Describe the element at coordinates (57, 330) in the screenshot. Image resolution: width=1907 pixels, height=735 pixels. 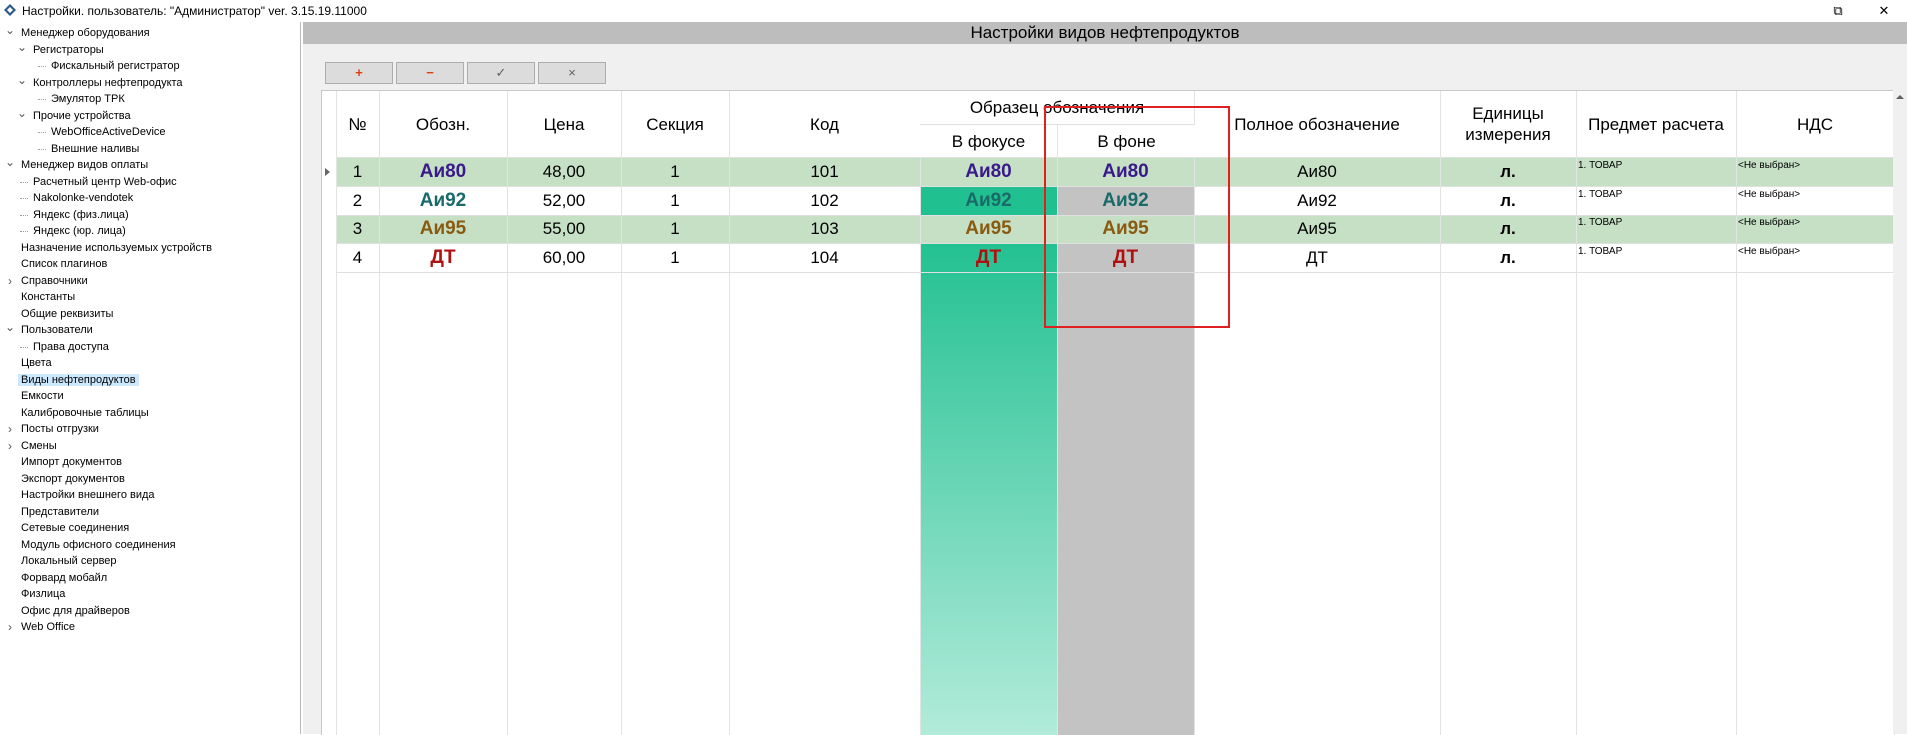
I see `tree-item: Пользователи` at that location.